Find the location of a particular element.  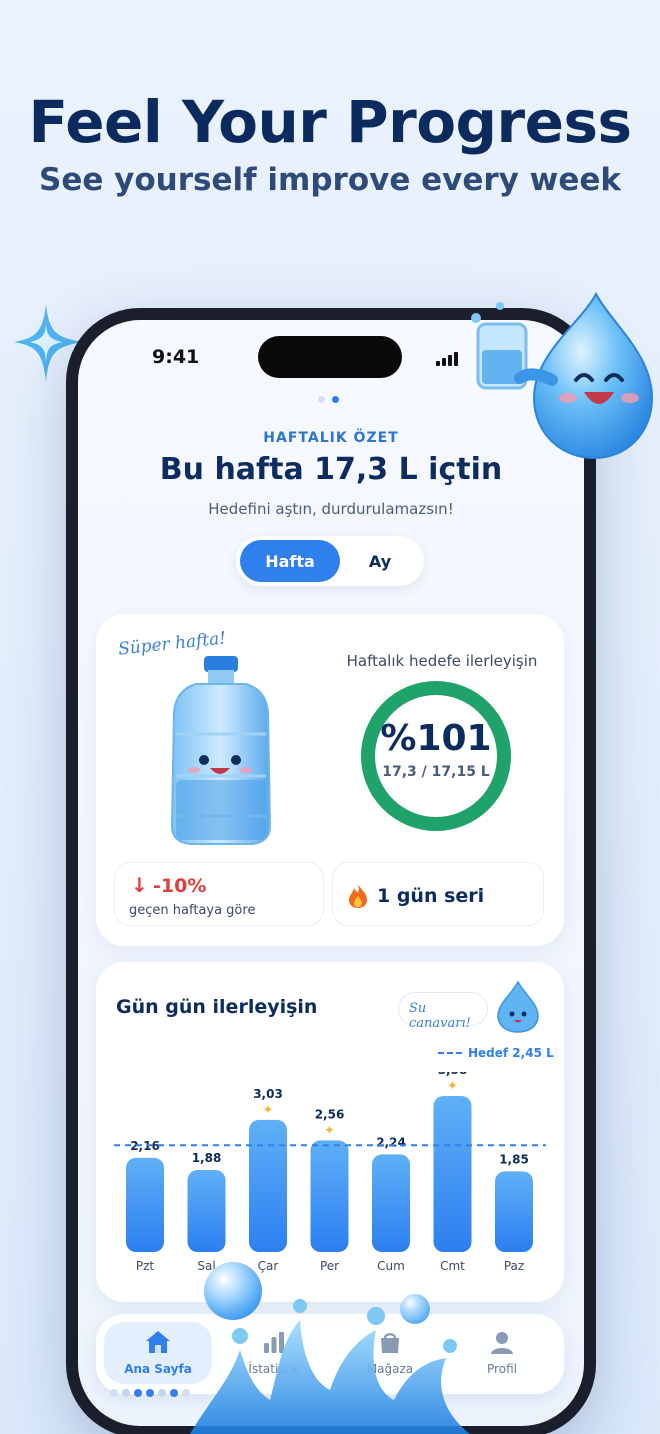

home-icon is located at coordinates (158, 1342).